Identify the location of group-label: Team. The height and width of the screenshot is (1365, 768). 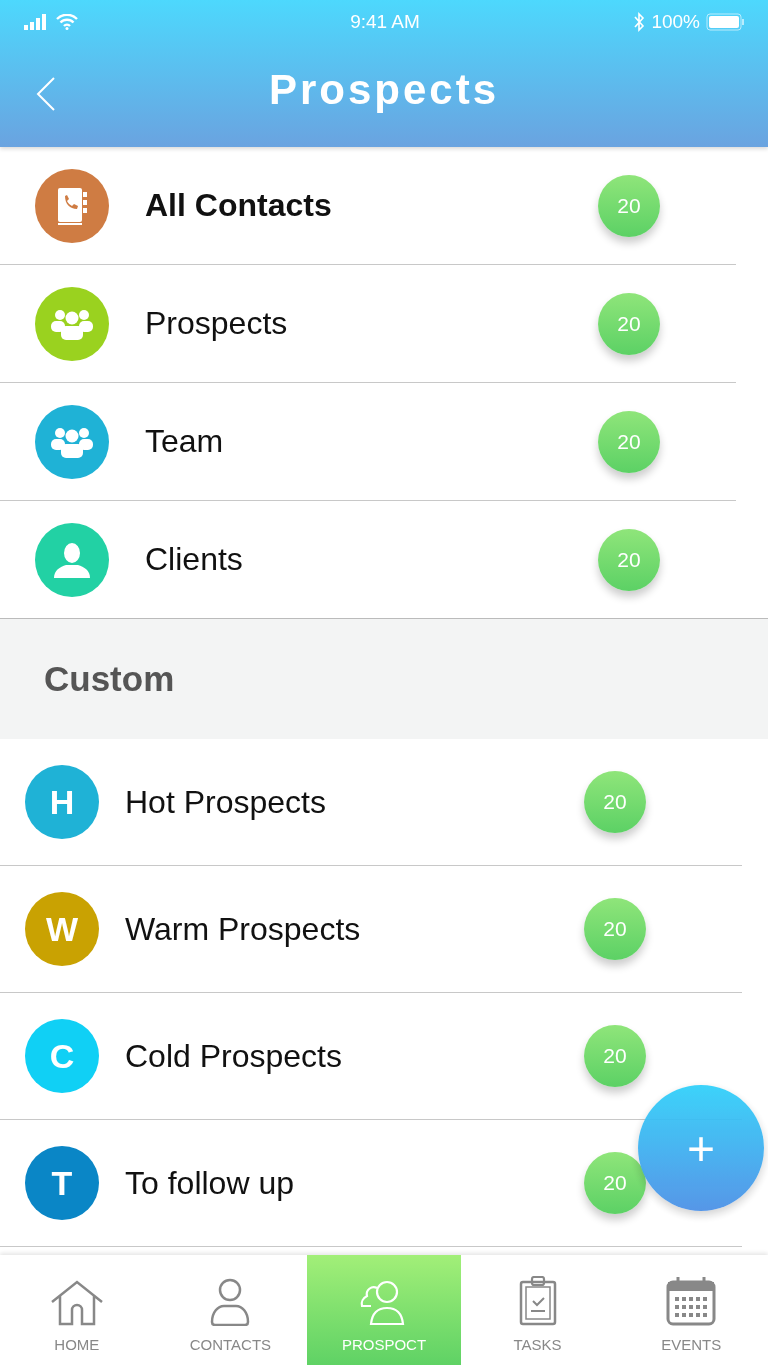
(185, 441).